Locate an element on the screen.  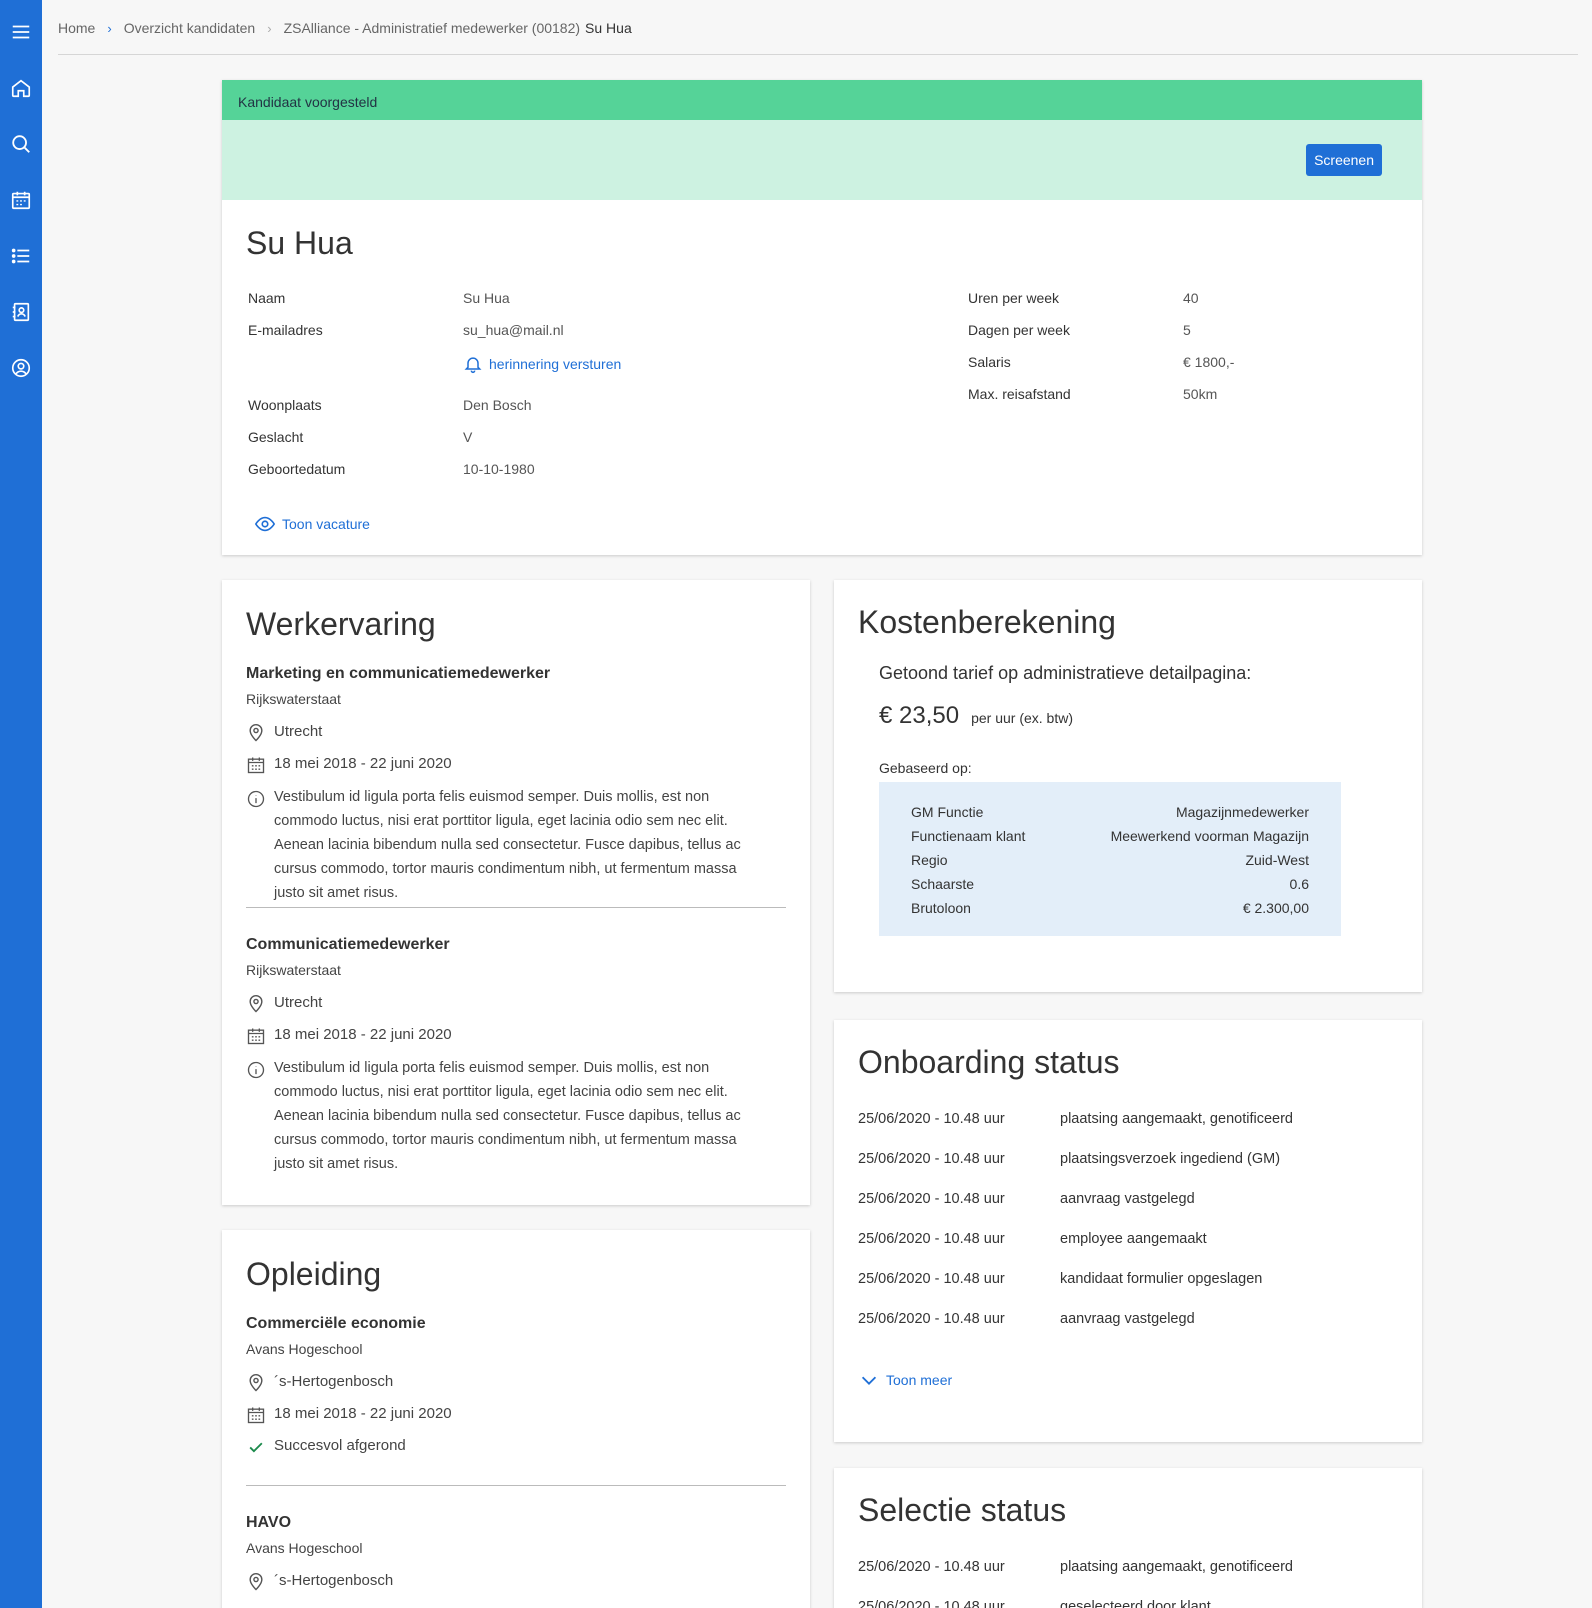
costs-based-on: Gebaseerd op: is located at coordinates (925, 768).